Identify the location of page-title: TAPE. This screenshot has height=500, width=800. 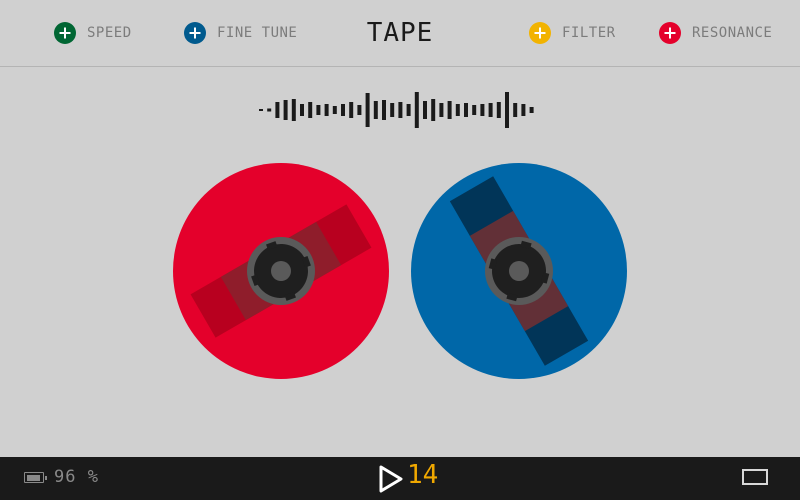
(400, 33).